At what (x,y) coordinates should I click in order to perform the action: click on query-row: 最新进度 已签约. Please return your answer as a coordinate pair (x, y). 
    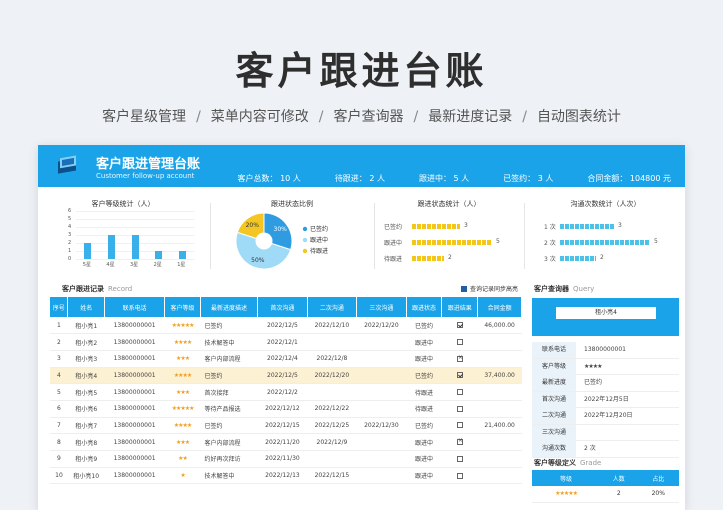
    Looking at the image, I should click on (605, 383).